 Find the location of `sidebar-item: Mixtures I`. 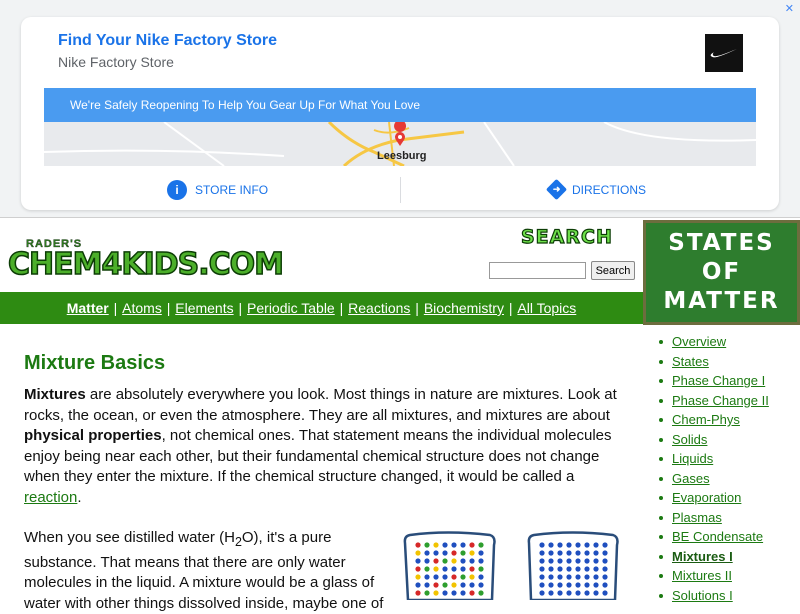

sidebar-item: Mixtures I is located at coordinates (712, 557).